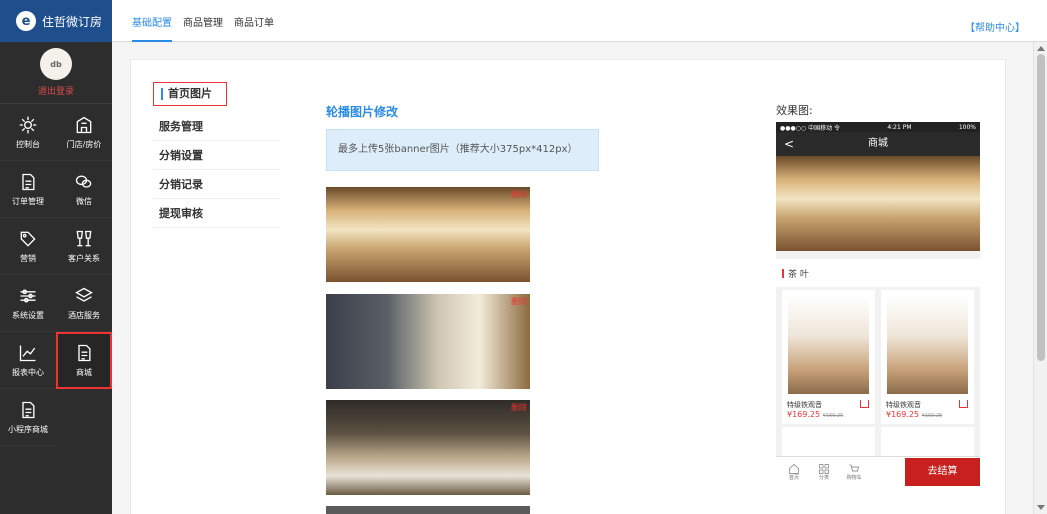 This screenshot has height=514, width=1047. Describe the element at coordinates (28, 303) in the screenshot. I see `sidebar-item-settings: 系统设置` at that location.